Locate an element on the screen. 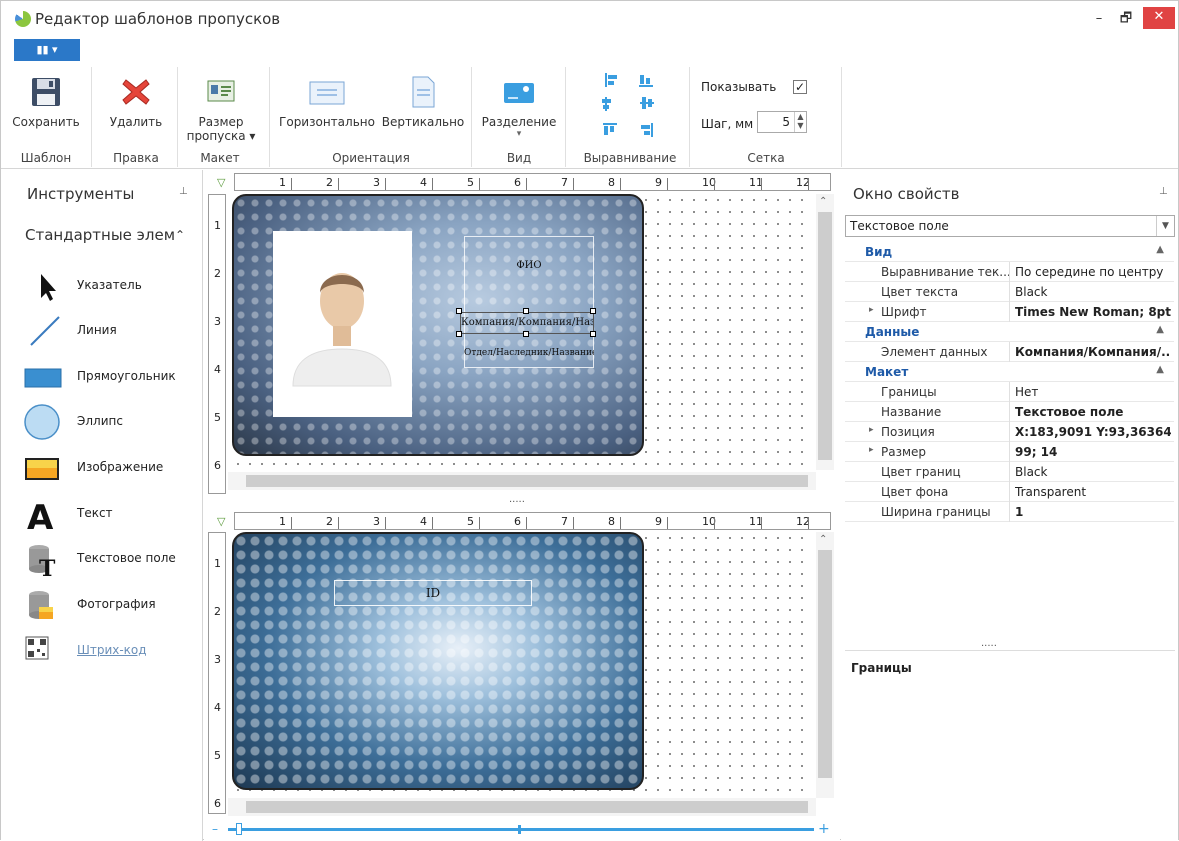 This screenshot has height=841, width=1179. property-row: ▸ Размер 99; 14 is located at coordinates (1009, 452).